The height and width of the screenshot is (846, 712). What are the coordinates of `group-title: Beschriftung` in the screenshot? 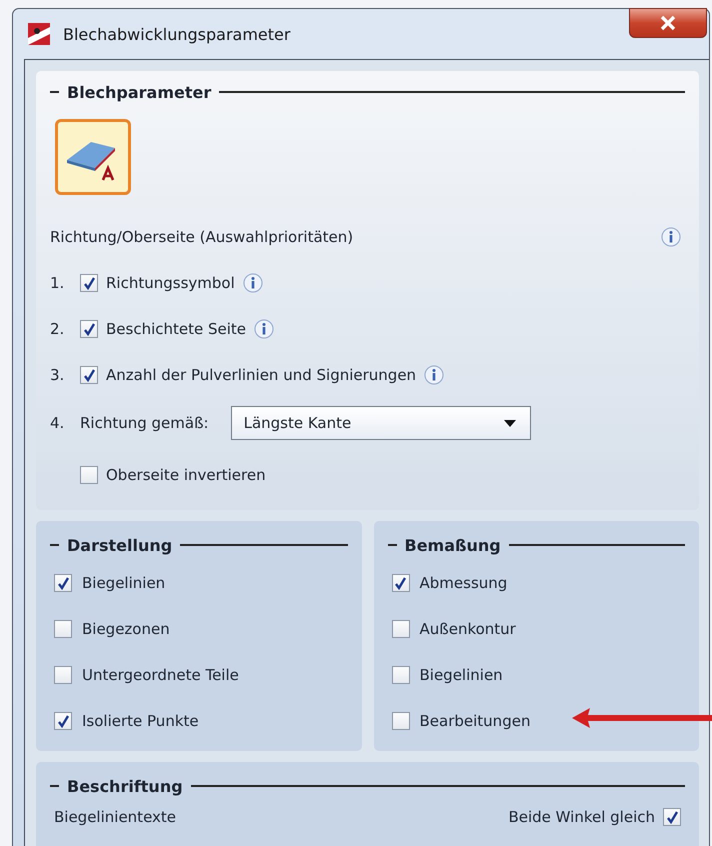 It's located at (125, 786).